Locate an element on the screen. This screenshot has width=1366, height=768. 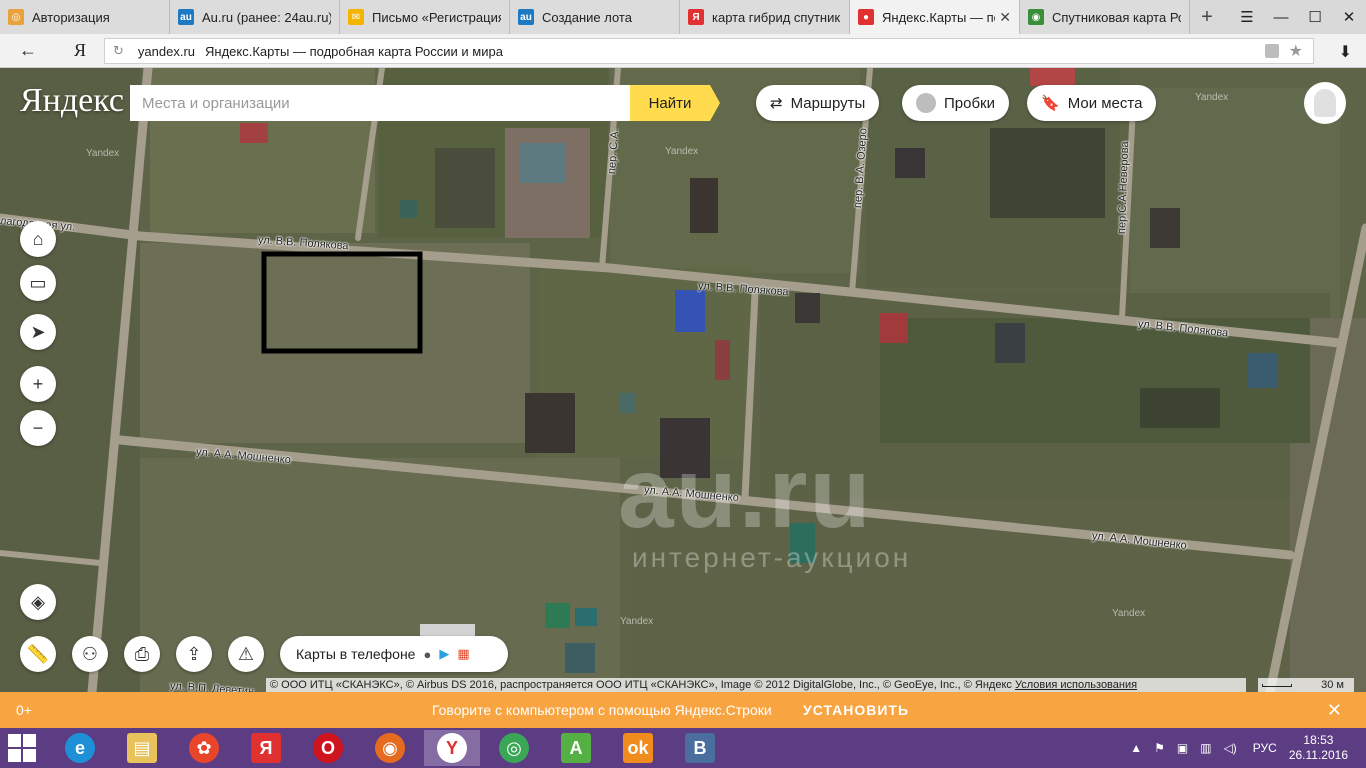
browser-tab: ◎ Авторизация is located at coordinates (85, 17).